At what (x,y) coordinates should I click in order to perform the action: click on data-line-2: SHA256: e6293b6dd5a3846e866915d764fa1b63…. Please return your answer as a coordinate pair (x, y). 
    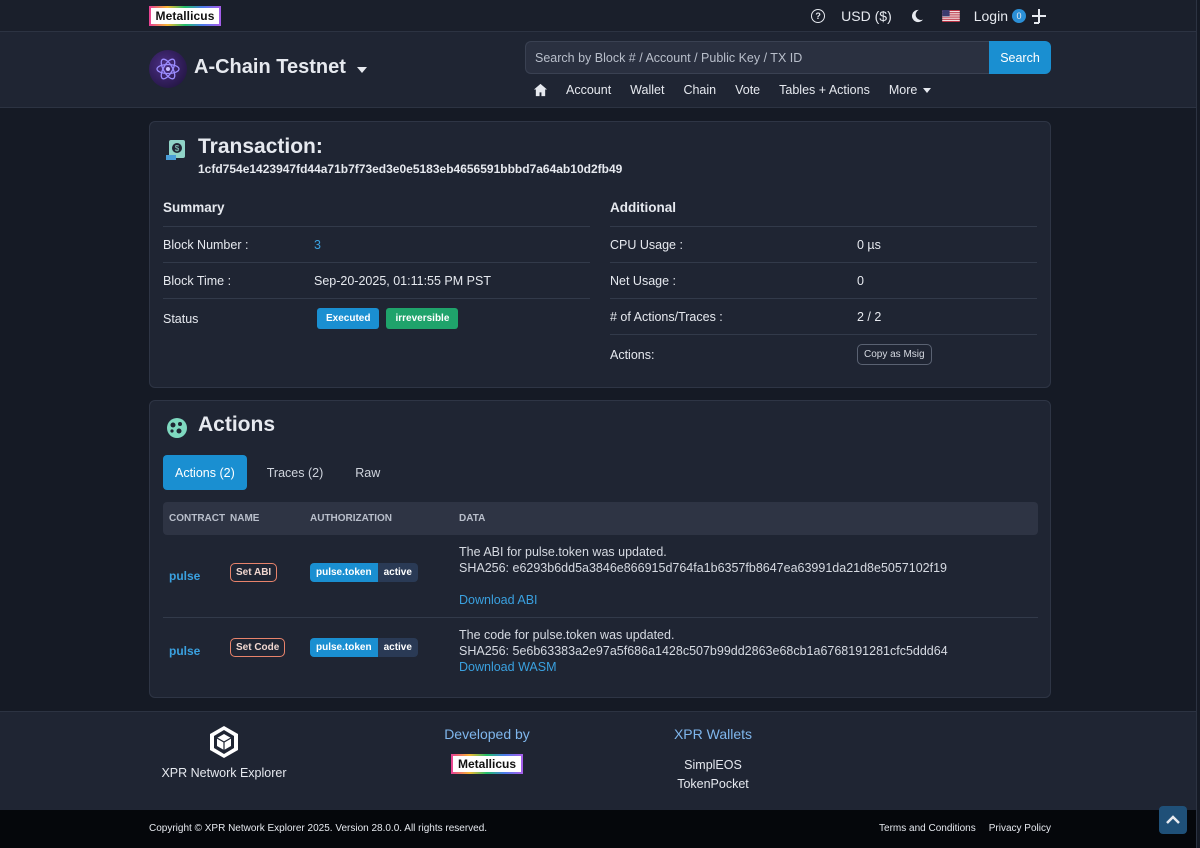
    Looking at the image, I should click on (703, 568).